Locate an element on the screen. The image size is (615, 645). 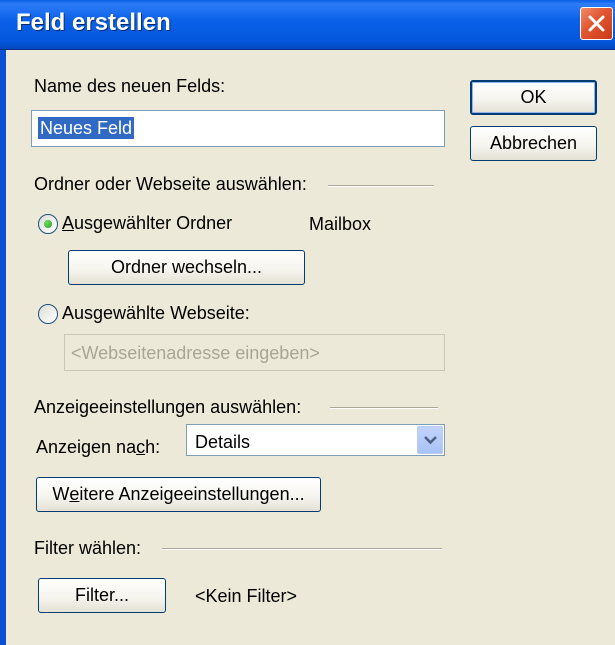
selected-folder-radio is located at coordinates (48, 224).